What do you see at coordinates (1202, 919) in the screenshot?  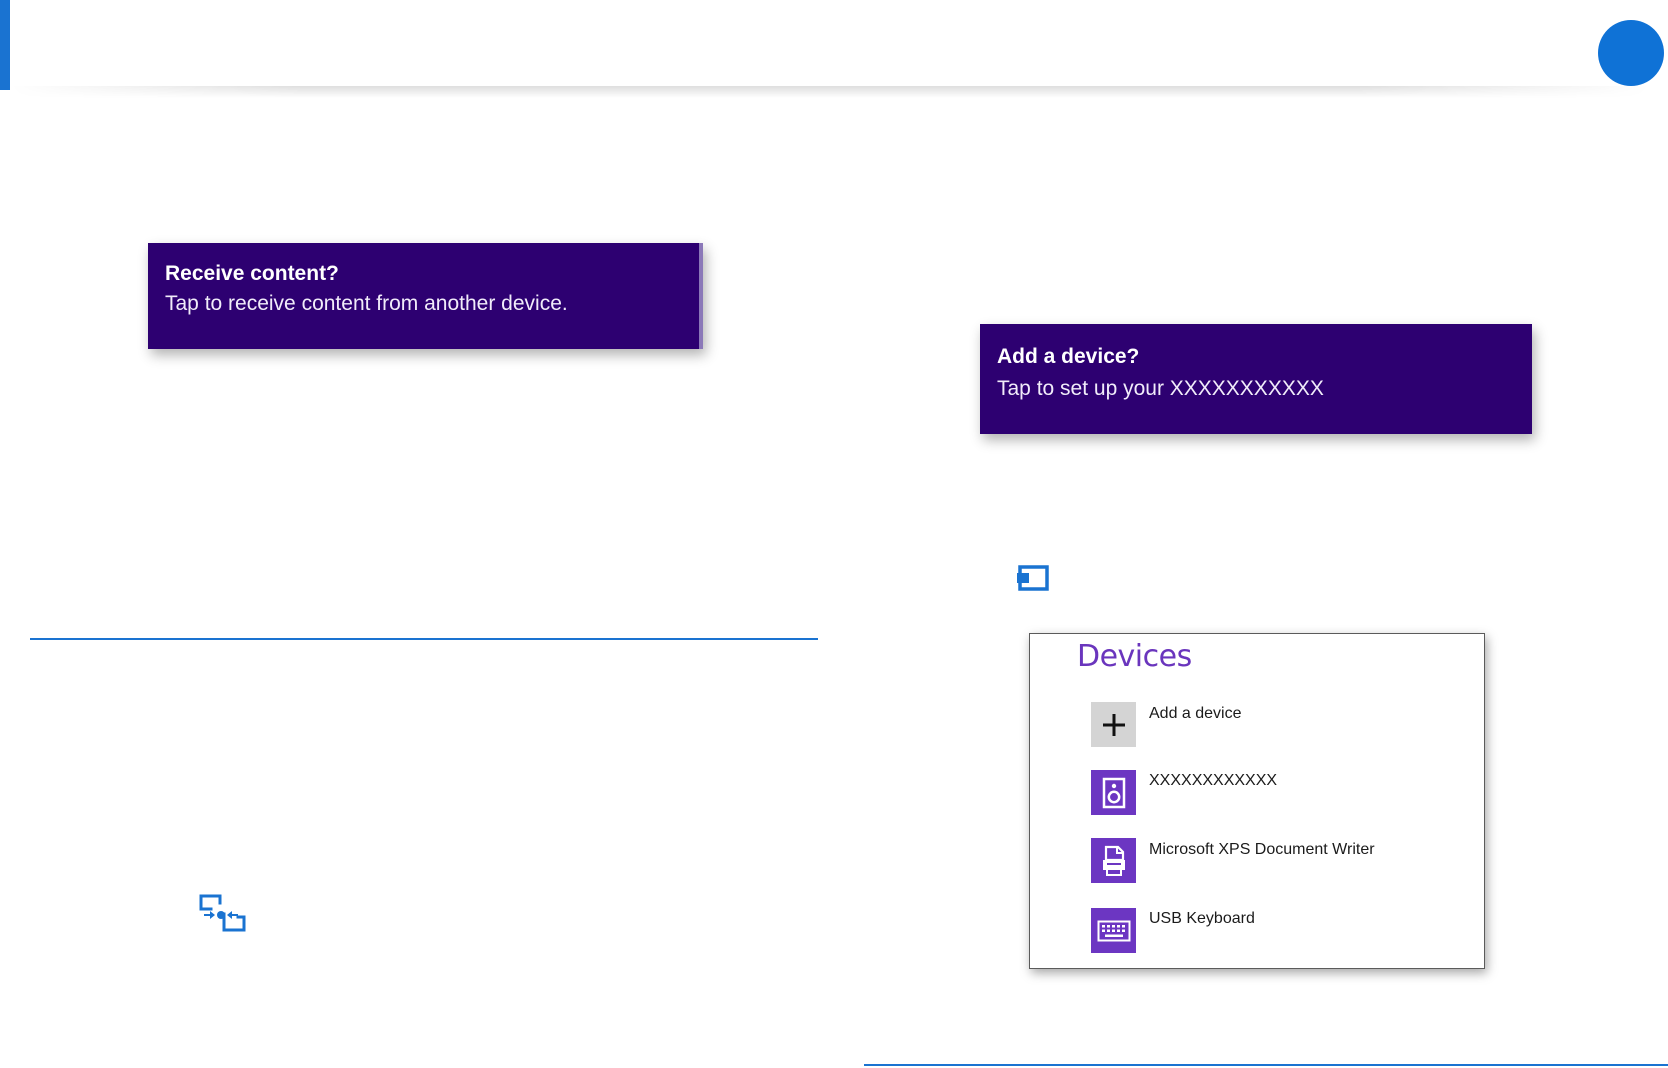 I see `device-label-keyboard: USB Keyboard` at bounding box center [1202, 919].